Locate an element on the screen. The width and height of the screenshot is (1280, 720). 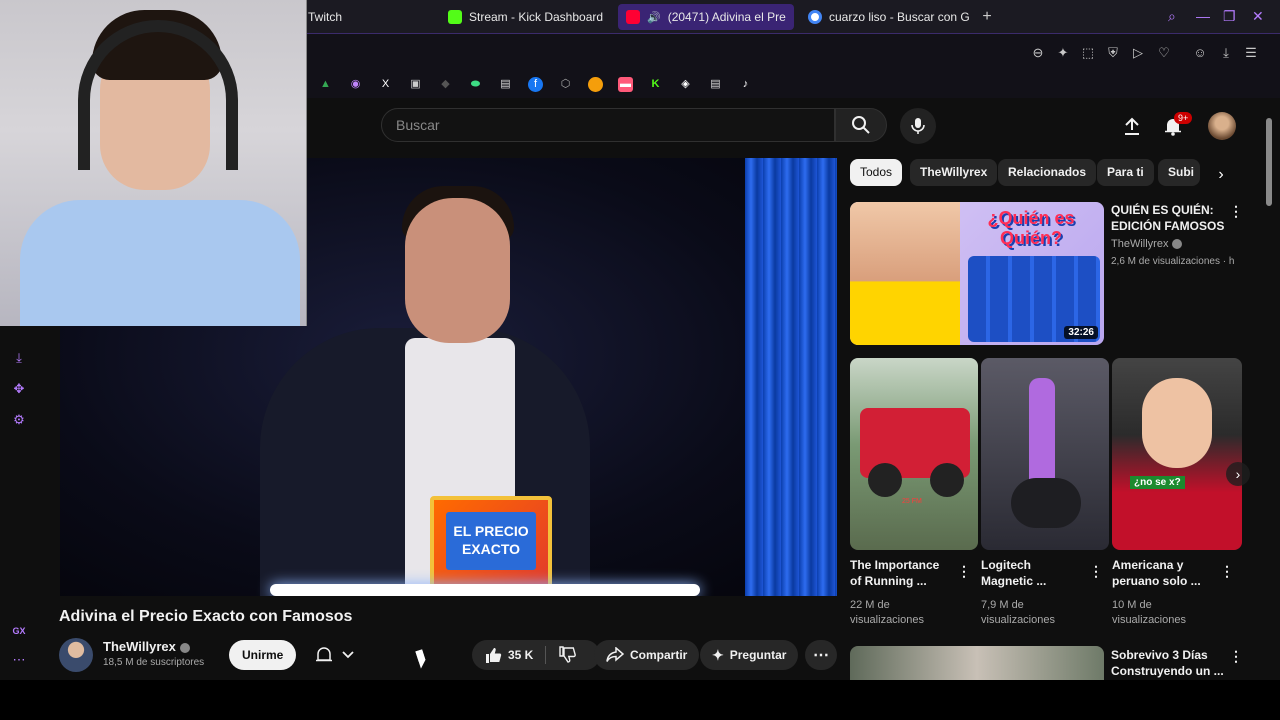
next-video-thumbnail is located at coordinates (977, 663).